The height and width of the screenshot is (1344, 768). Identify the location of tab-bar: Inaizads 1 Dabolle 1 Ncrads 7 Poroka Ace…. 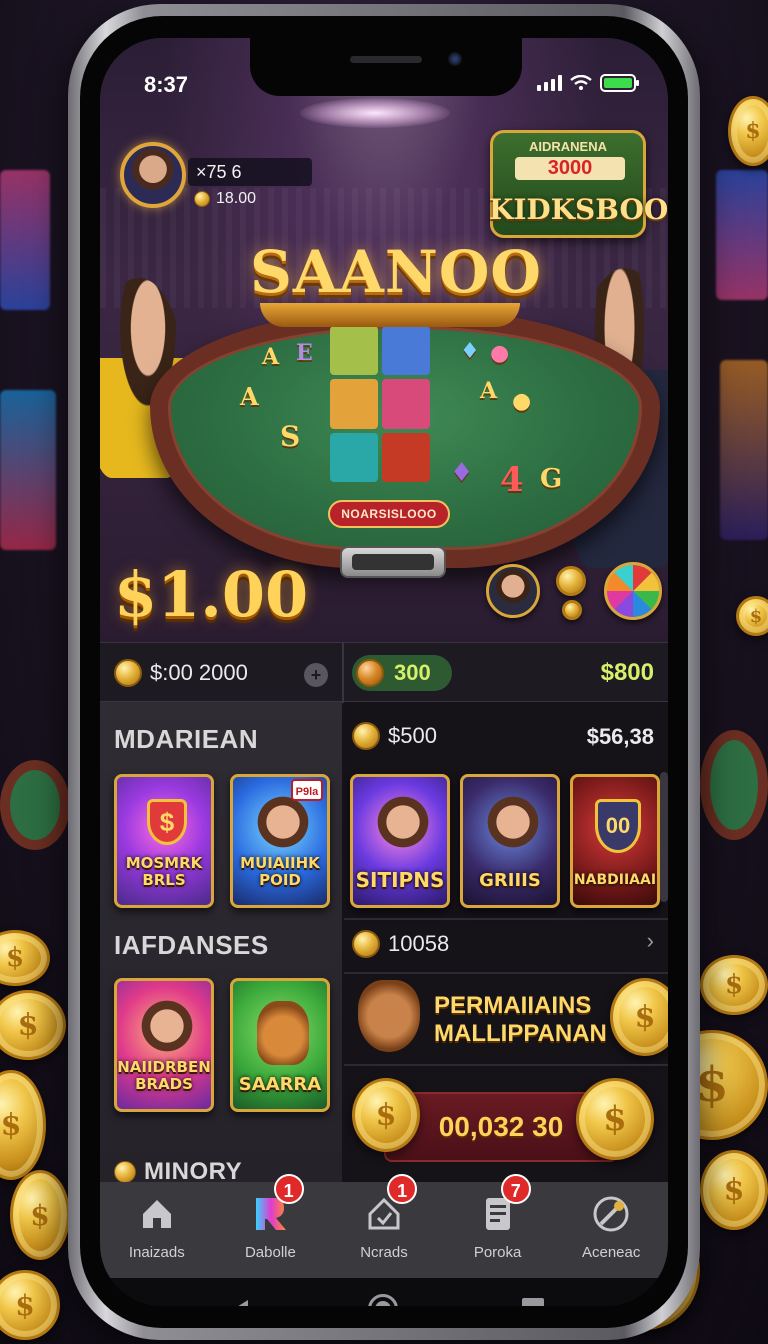
(384, 1226).